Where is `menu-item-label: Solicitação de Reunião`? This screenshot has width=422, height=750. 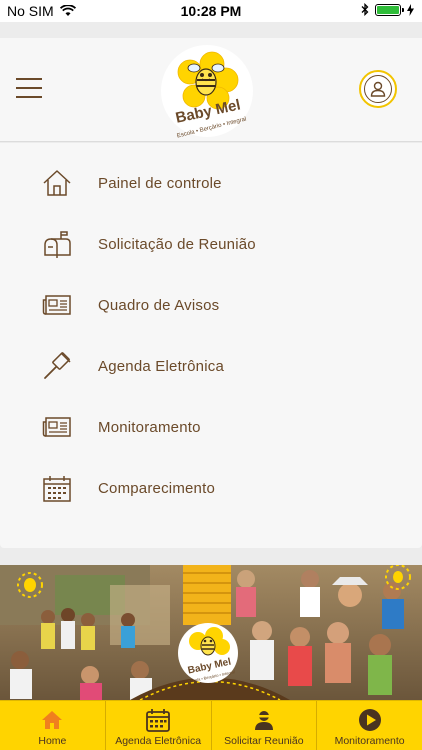 menu-item-label: Solicitação de Reunião is located at coordinates (177, 244).